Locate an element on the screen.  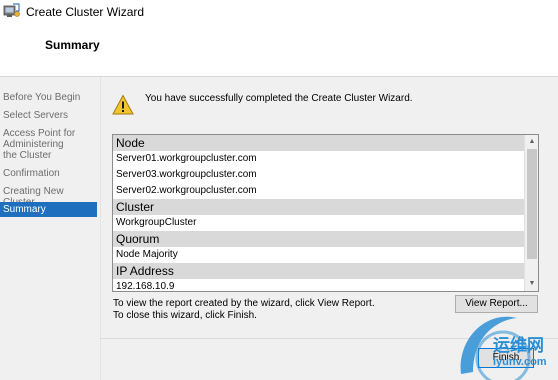
scroll-thumb is located at coordinates (532, 204).